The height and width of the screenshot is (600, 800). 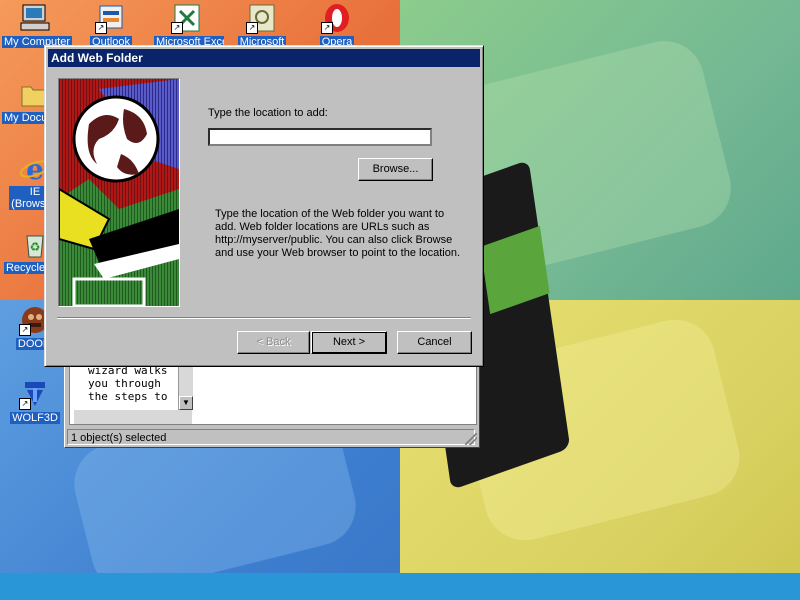 I want to click on cancel-button-label: Cancel, so click(x=434, y=342).